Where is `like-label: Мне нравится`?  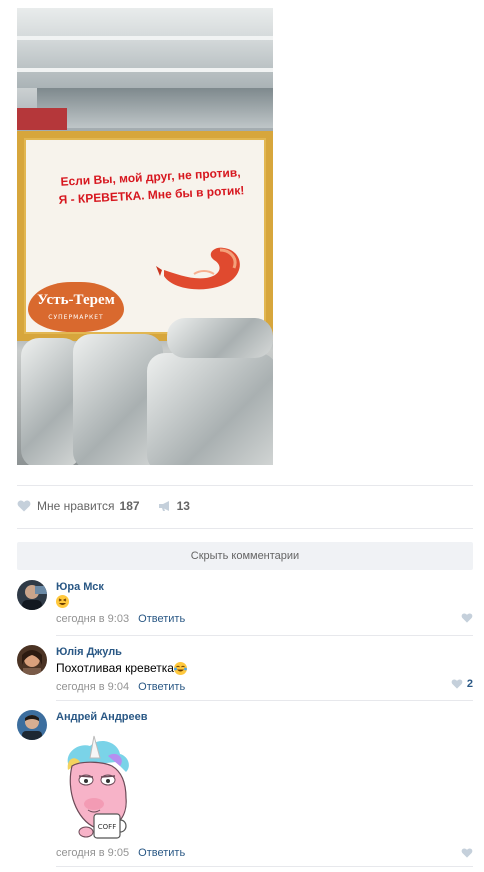
like-label: Мне нравится is located at coordinates (76, 506).